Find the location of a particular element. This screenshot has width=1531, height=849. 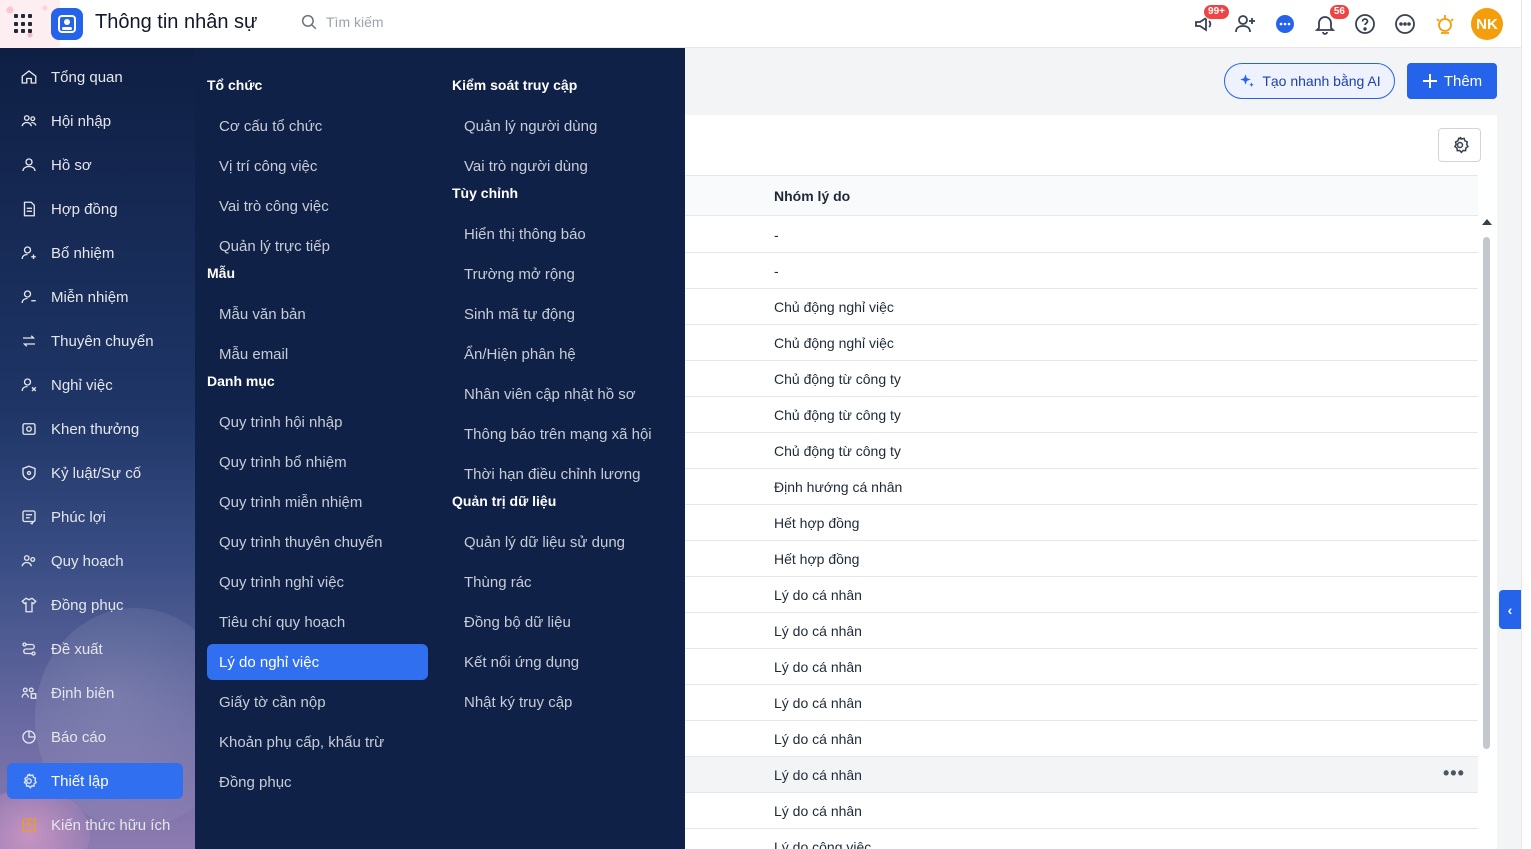

menu-item: Quản lý người dùng is located at coordinates (562, 126).